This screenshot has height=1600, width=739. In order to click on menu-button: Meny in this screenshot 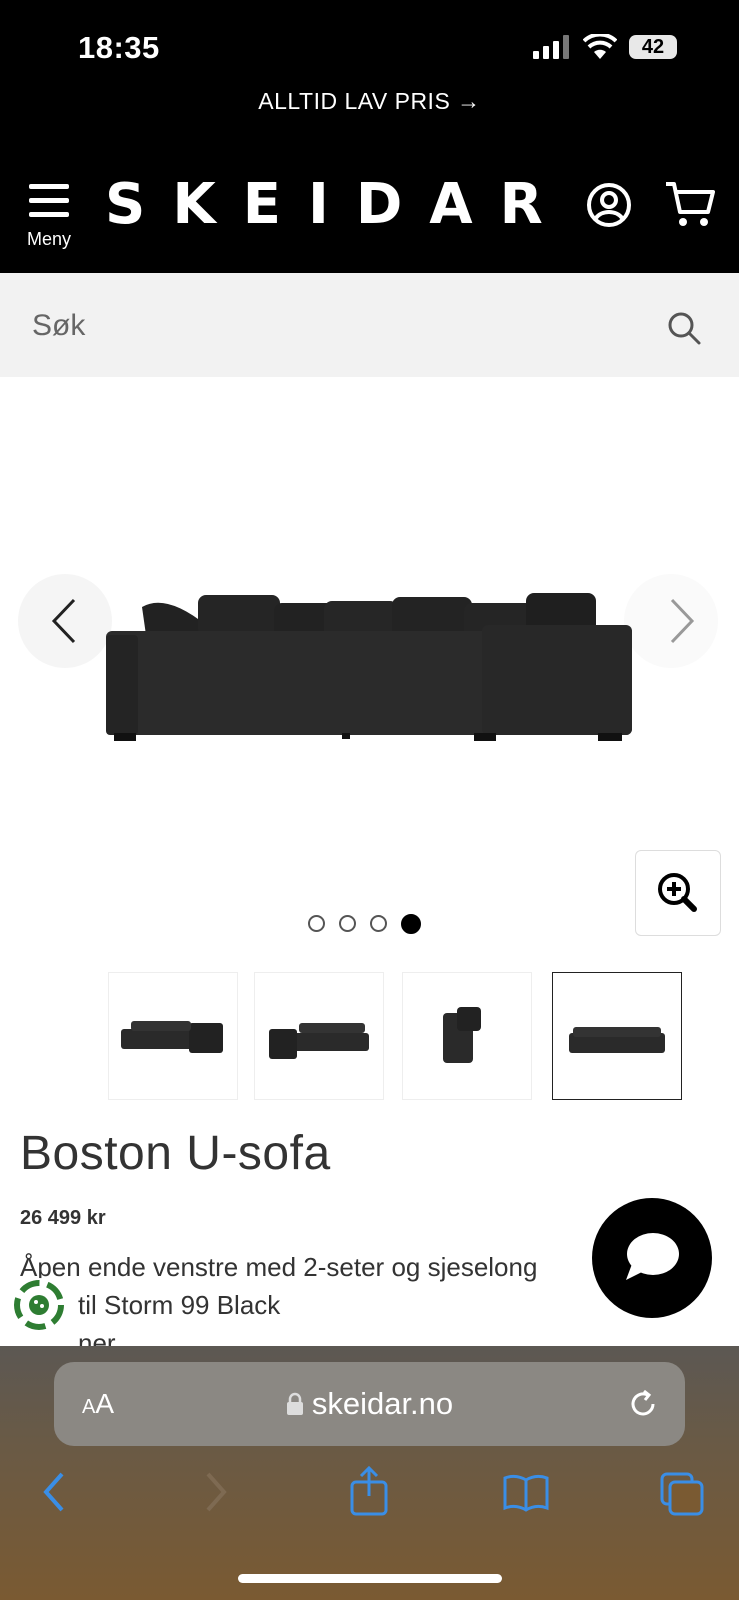, I will do `click(49, 218)`.